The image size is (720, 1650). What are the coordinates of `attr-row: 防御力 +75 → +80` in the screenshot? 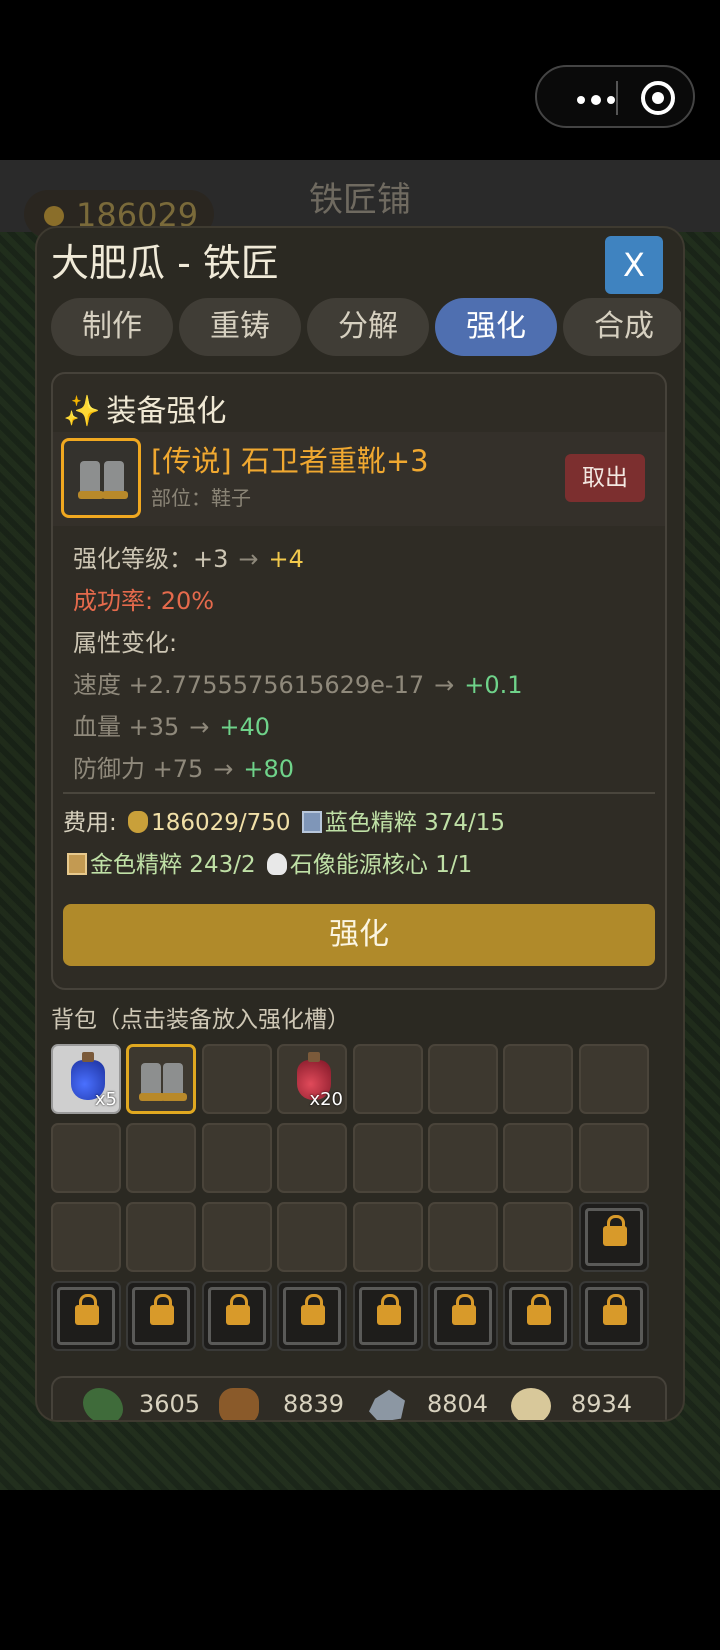 It's located at (298, 769).